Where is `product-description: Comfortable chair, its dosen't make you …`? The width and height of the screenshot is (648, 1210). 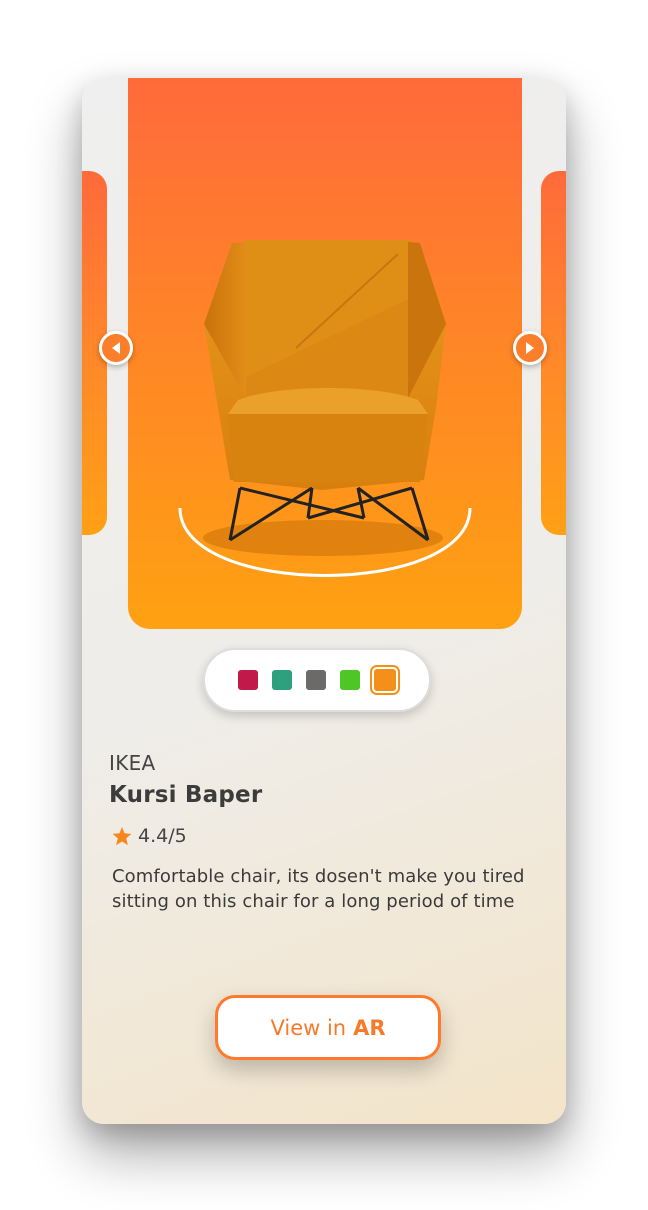 product-description: Comfortable chair, its dosen't make you … is located at coordinates (318, 889).